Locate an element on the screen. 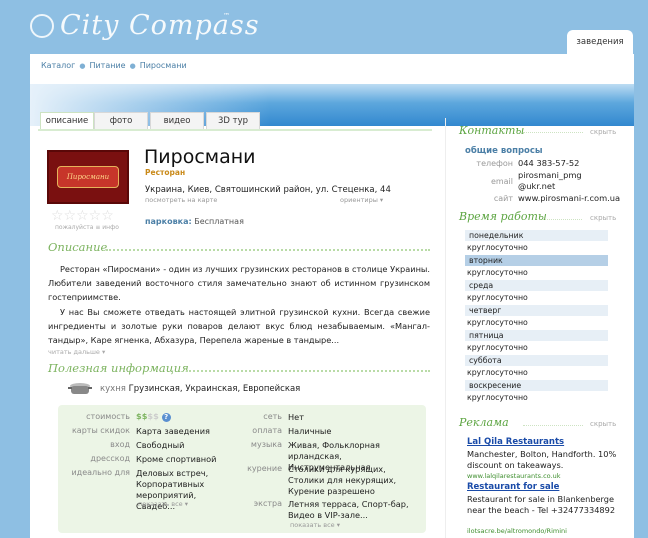  parking-label: парковка: is located at coordinates (168, 221).